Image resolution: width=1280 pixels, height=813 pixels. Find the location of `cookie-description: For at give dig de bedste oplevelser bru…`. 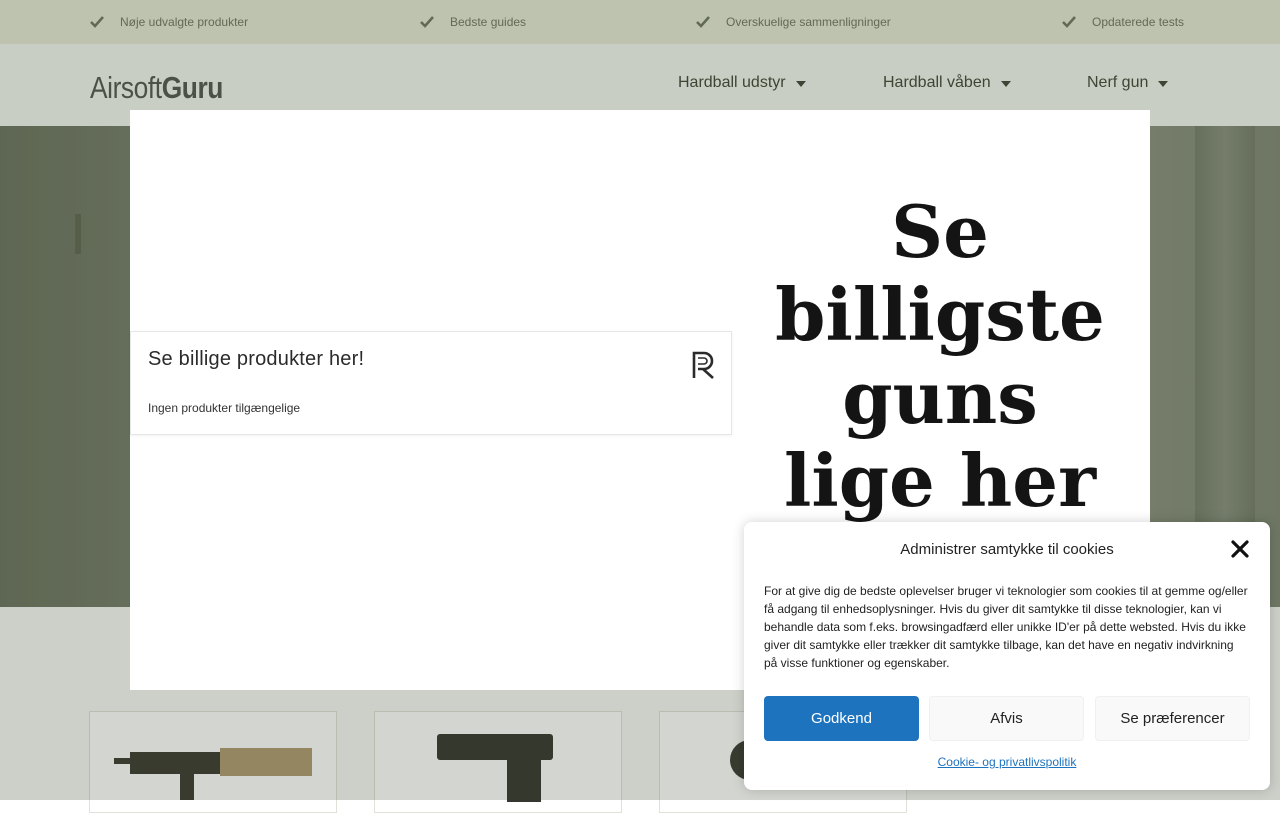

cookie-description: For at give dig de bedste oplevelser bru… is located at coordinates (1006, 627).